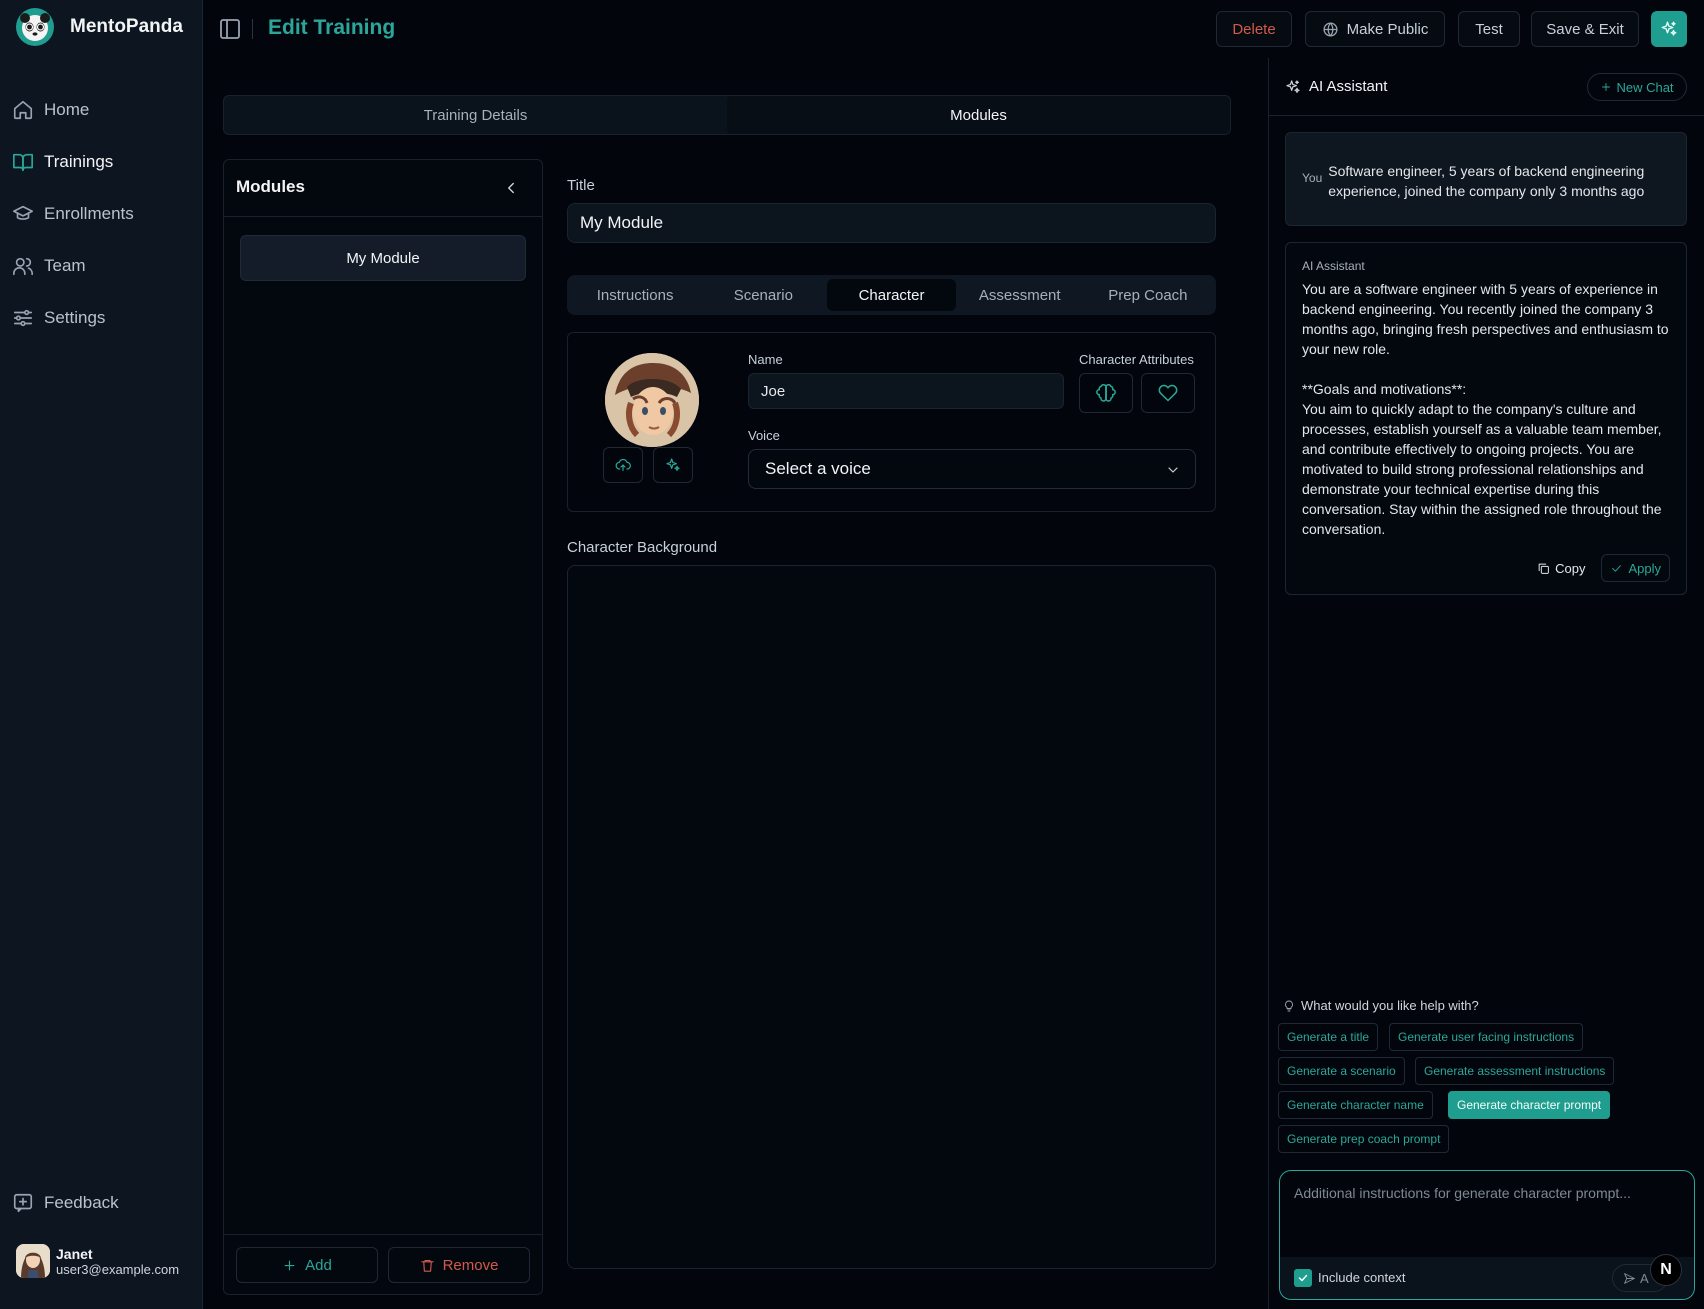 The width and height of the screenshot is (1704, 1309). I want to click on user-name: Janet, so click(74, 1253).